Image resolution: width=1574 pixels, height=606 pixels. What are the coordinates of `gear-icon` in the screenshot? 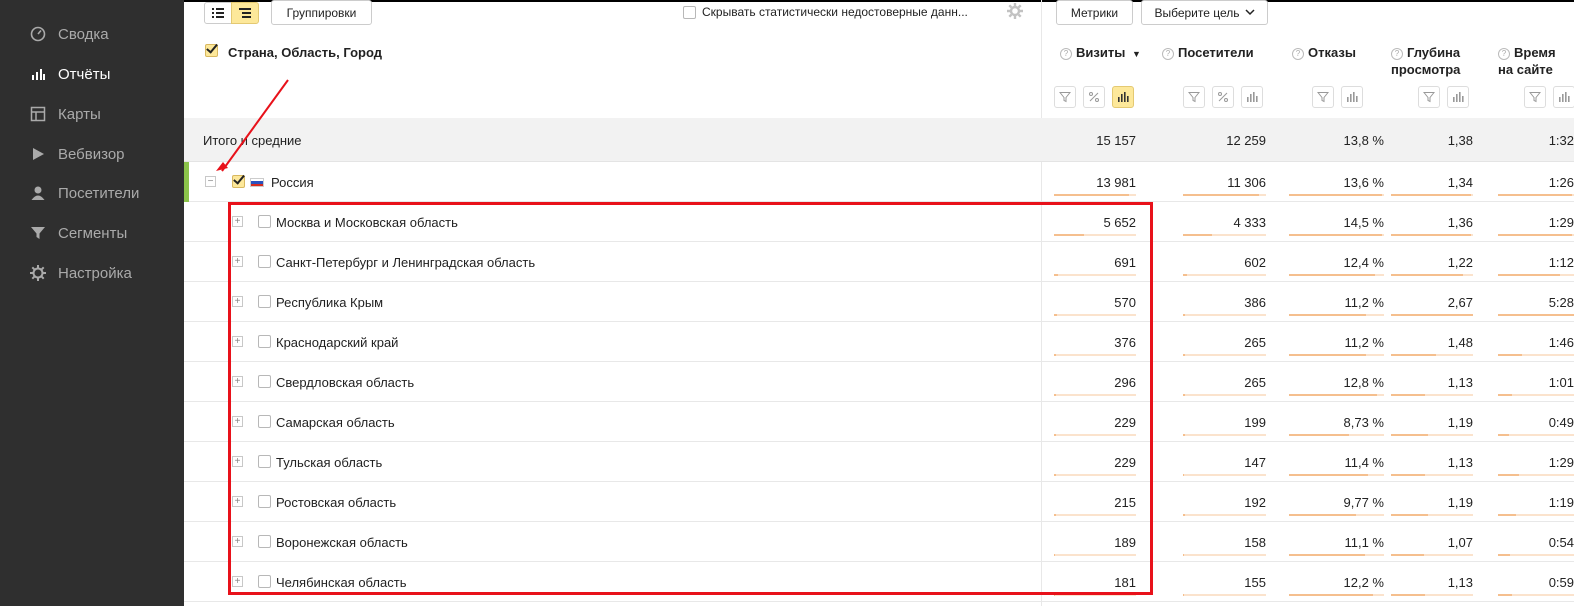 It's located at (1015, 12).